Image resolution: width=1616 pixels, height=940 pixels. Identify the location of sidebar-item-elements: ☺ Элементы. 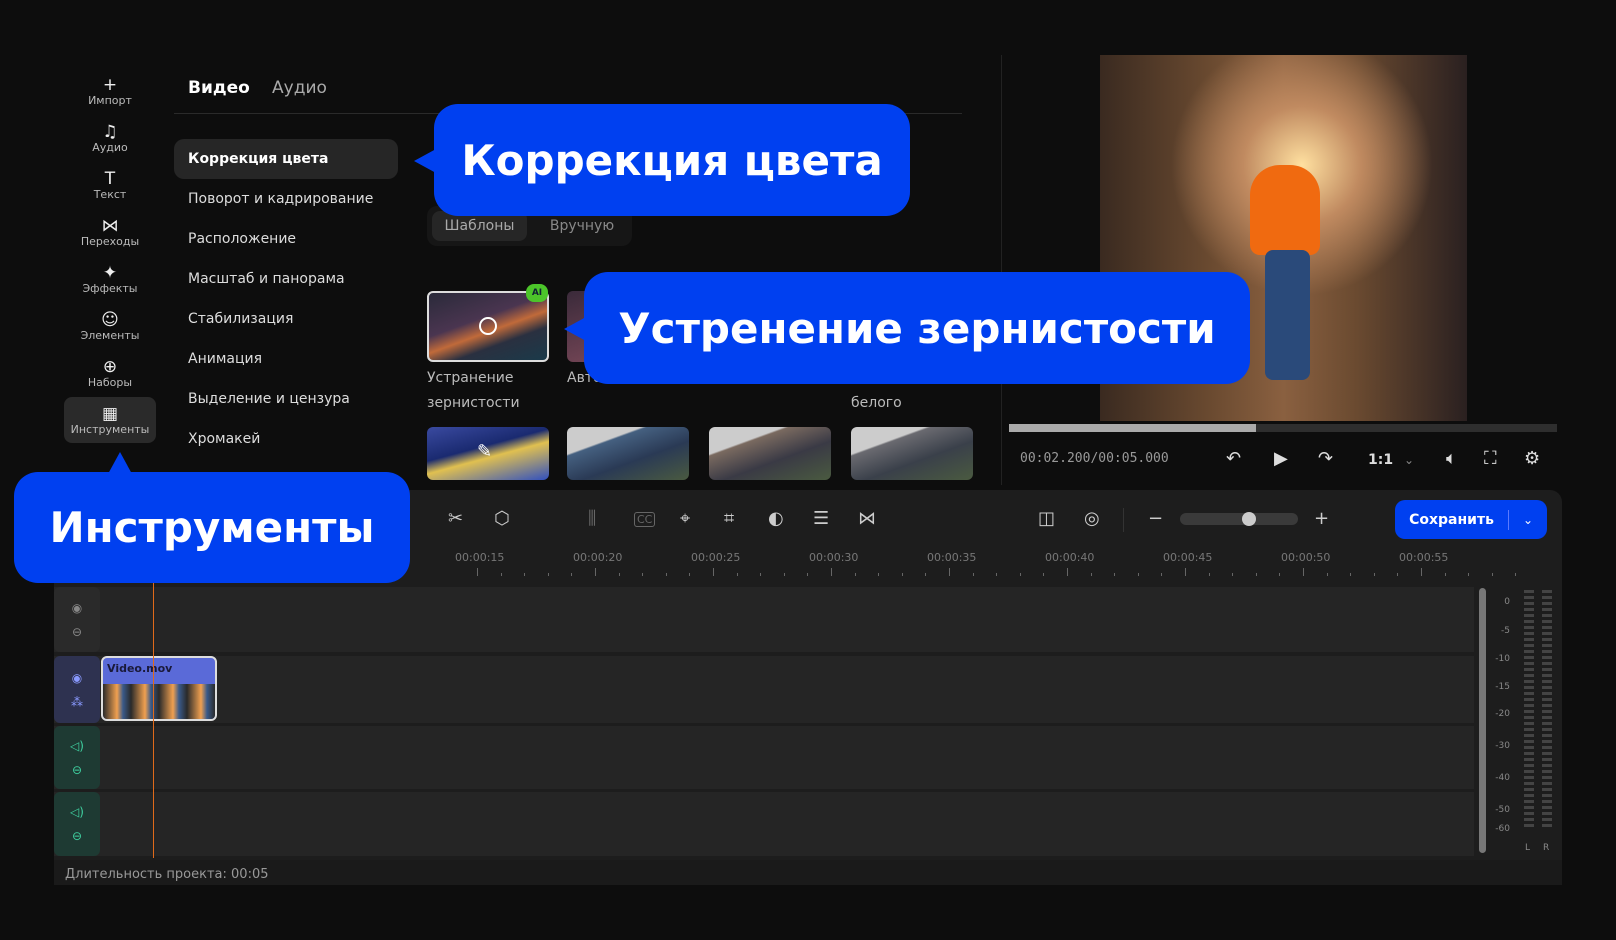
(110, 326).